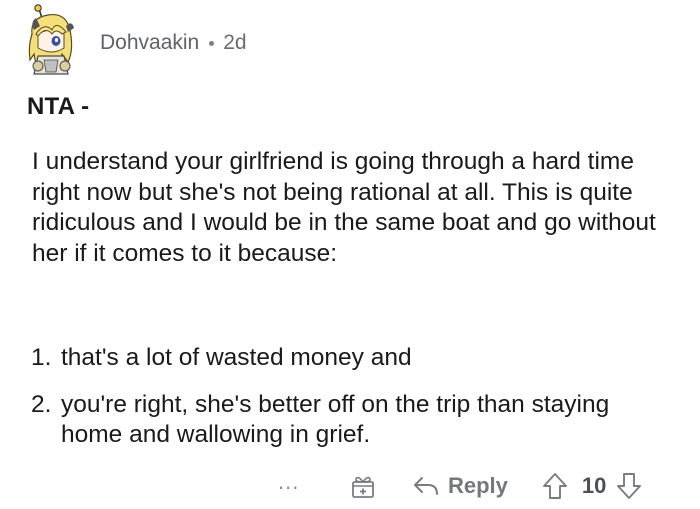 This screenshot has width=700, height=509. Describe the element at coordinates (478, 485) in the screenshot. I see `reply-label: Reply` at that location.